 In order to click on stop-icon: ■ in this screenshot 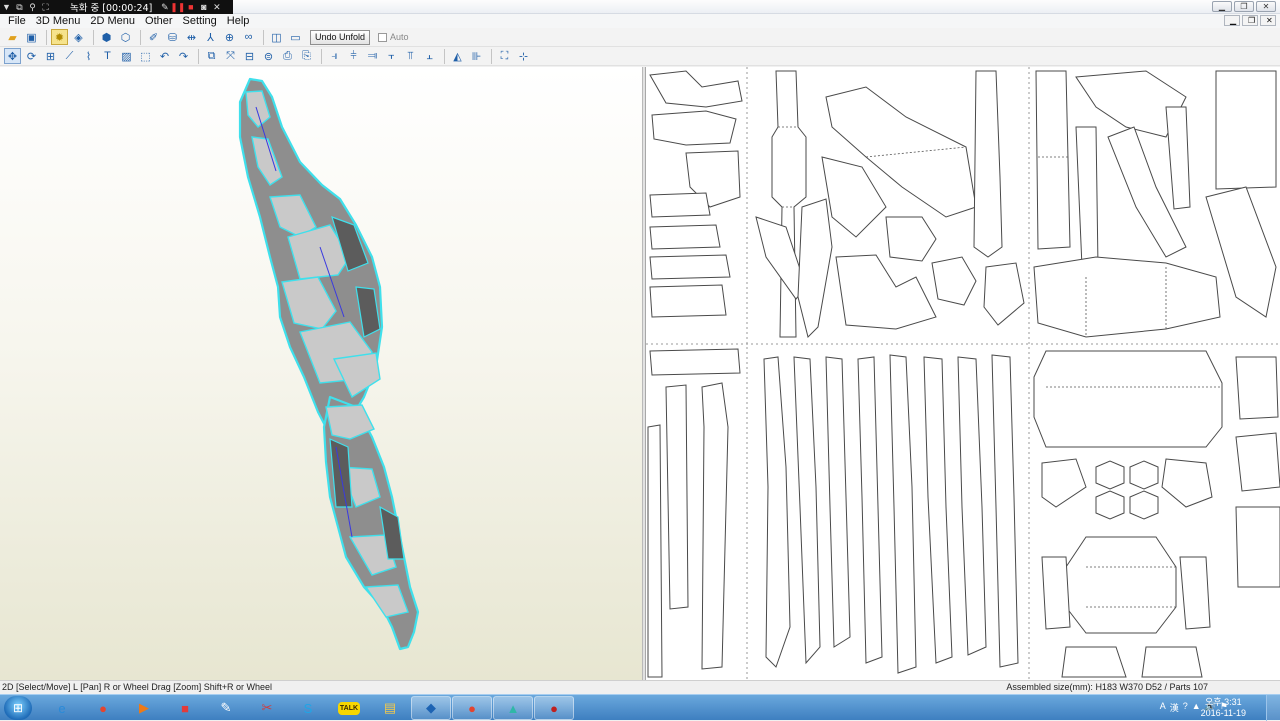, I will do `click(190, 7)`.